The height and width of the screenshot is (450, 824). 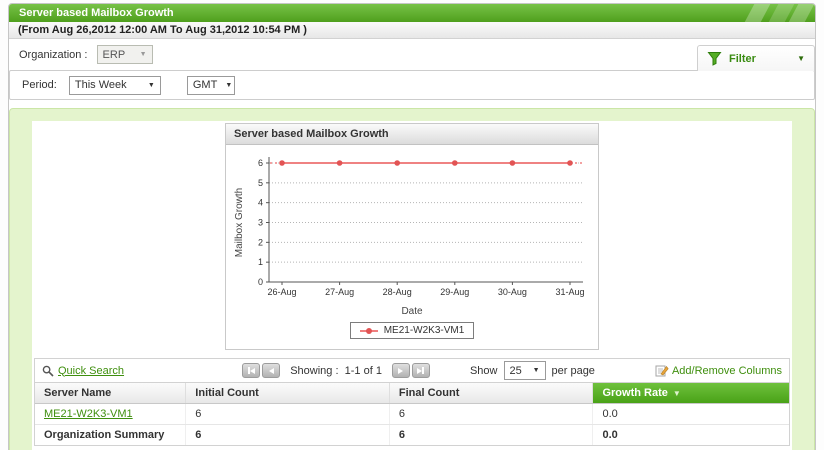 I want to click on next-page-button, so click(x=400, y=370).